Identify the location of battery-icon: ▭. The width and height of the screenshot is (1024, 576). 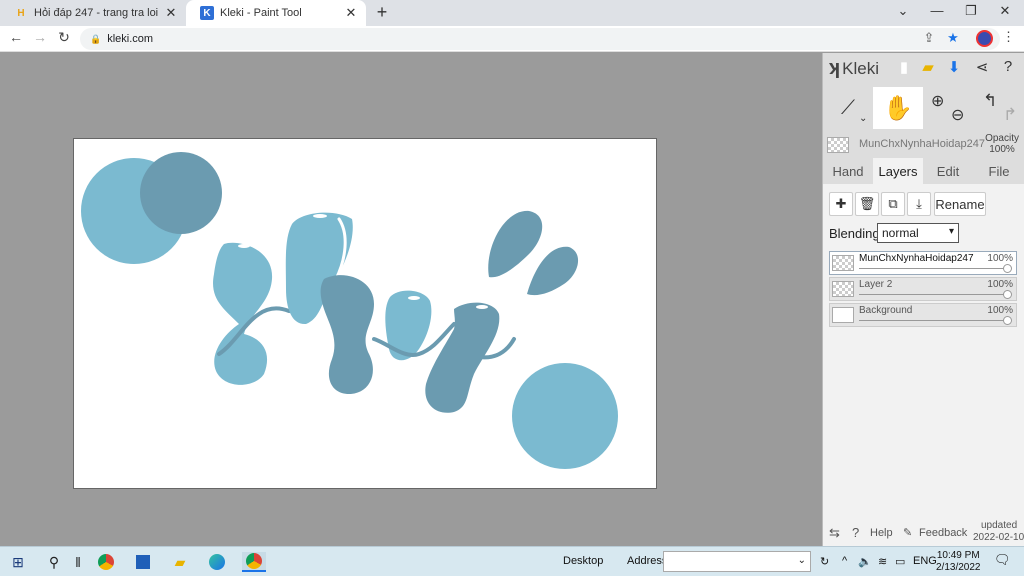
(900, 561).